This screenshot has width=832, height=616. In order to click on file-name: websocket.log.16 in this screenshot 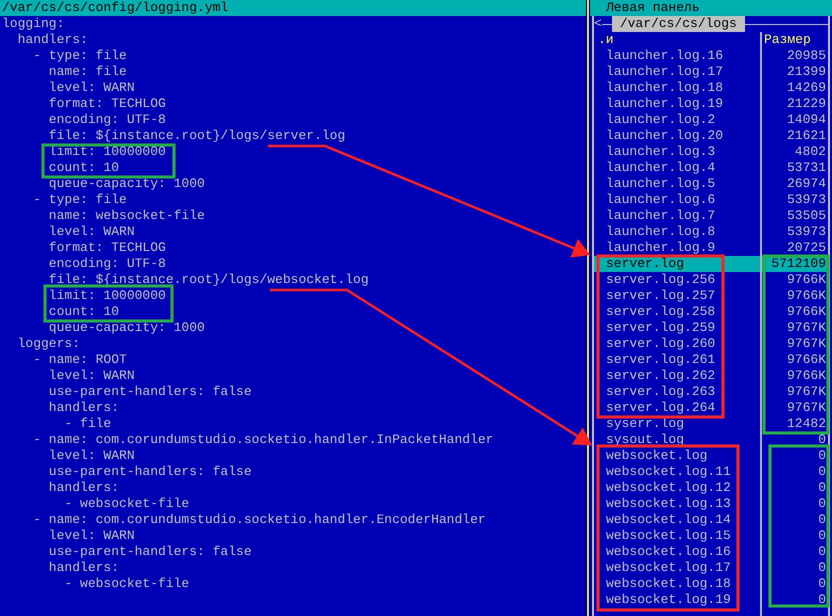, I will do `click(677, 552)`.